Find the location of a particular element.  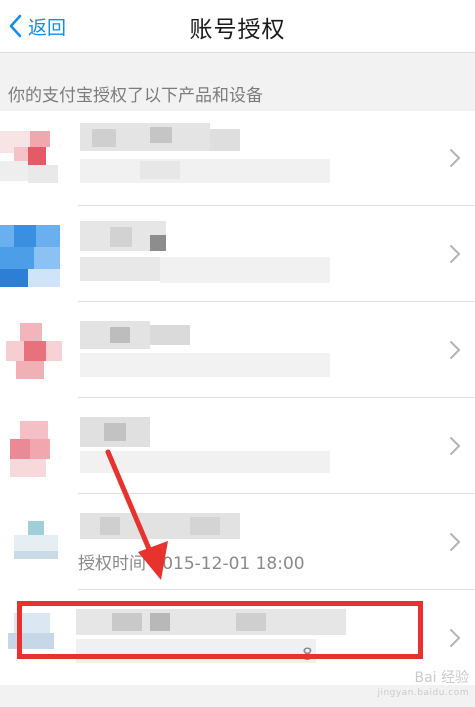

nav-bar: 返回 账号授权 is located at coordinates (237, 26).